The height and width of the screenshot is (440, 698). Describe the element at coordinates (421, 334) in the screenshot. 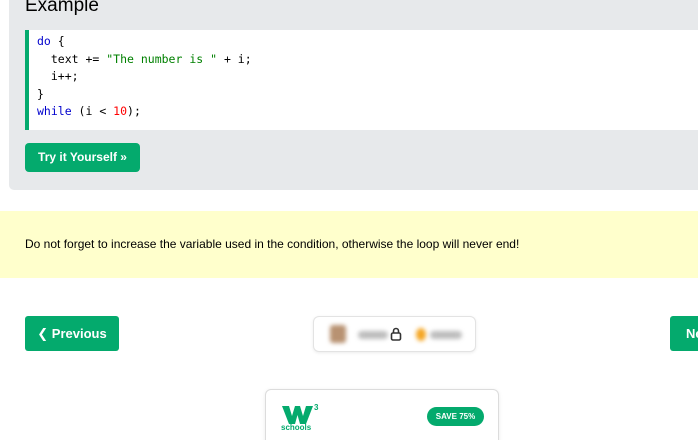

I see `fire-icon` at that location.